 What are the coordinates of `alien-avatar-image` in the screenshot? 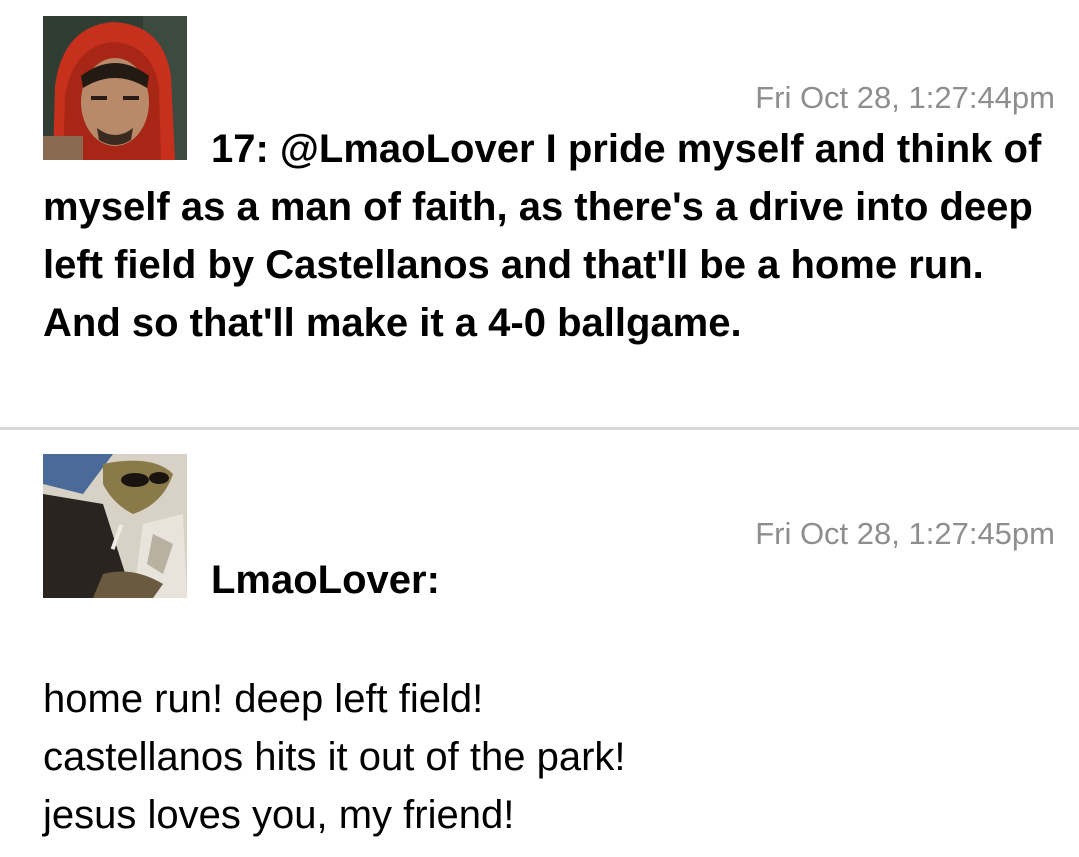 It's located at (115, 526).